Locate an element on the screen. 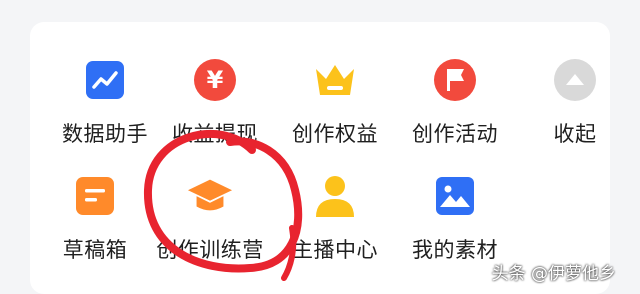 Image resolution: width=640 pixels, height=294 pixels. creator-activities-label: 创作活动 is located at coordinates (455, 134).